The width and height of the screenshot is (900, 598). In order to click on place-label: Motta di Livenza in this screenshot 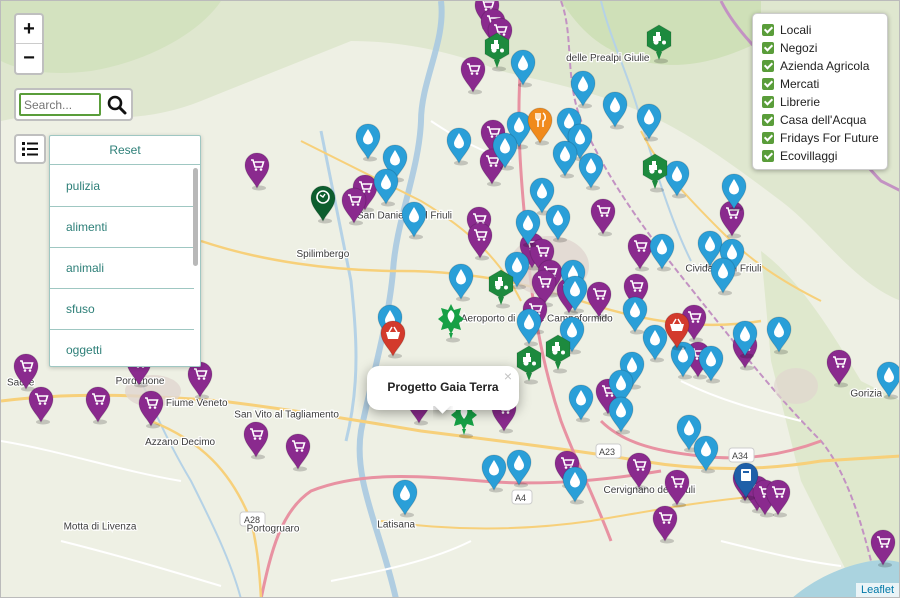, I will do `click(100, 526)`.